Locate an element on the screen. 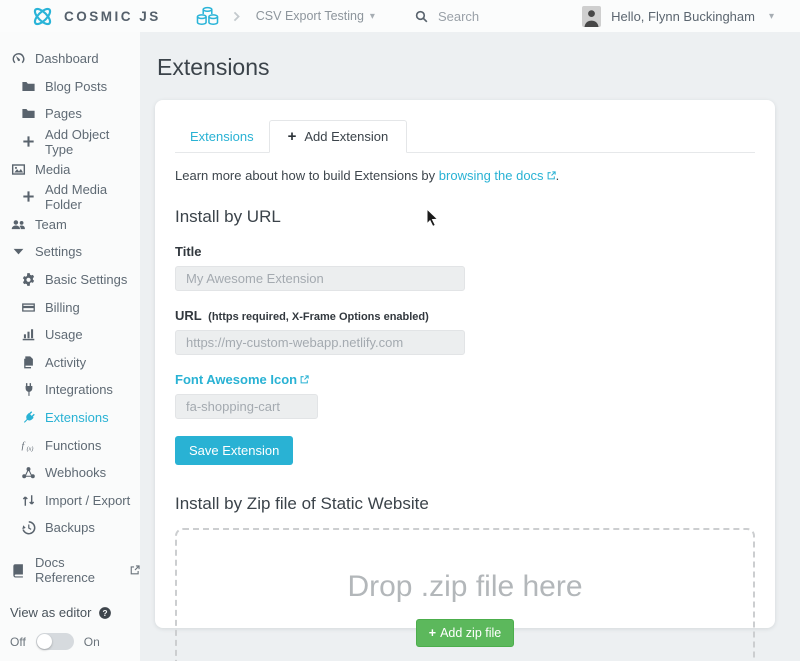  install-zip-heading: Install by Zip file of Static Website is located at coordinates (302, 503).